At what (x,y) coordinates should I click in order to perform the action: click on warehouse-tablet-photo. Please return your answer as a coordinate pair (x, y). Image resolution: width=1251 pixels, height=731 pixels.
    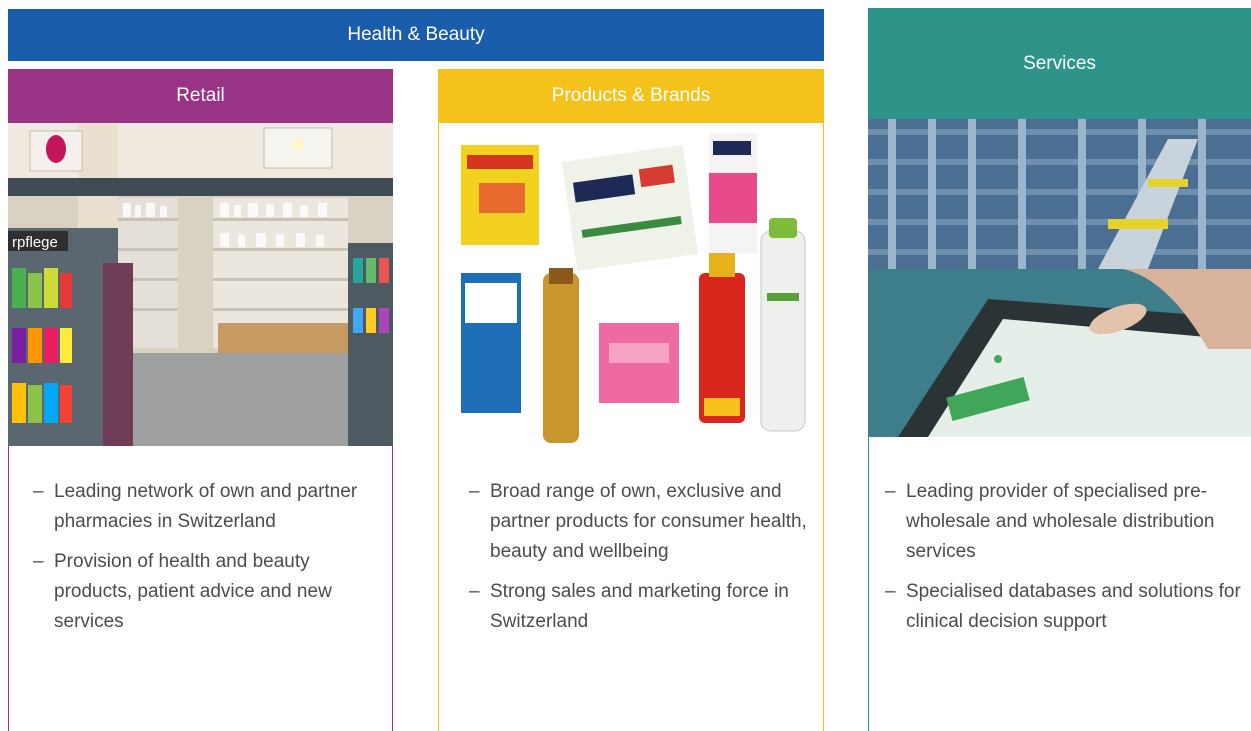
    Looking at the image, I should click on (1059, 278).